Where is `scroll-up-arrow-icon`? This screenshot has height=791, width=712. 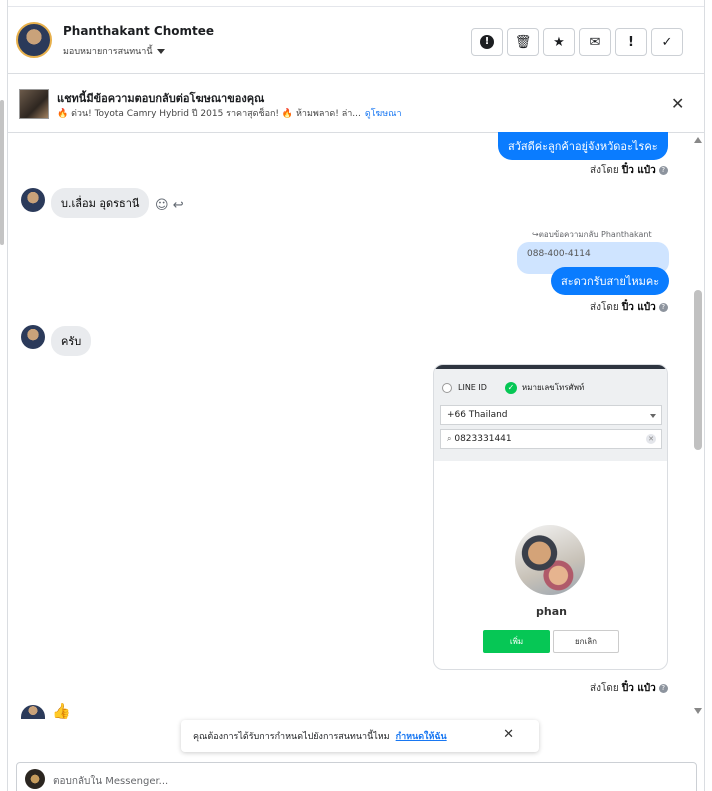 scroll-up-arrow-icon is located at coordinates (698, 140).